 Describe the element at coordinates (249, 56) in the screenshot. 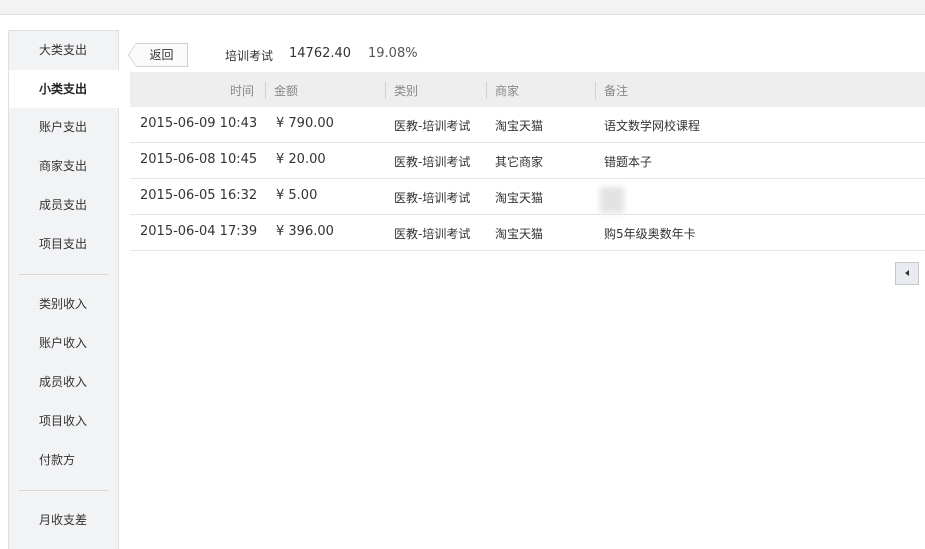

I see `summary-category: 培训考试` at that location.